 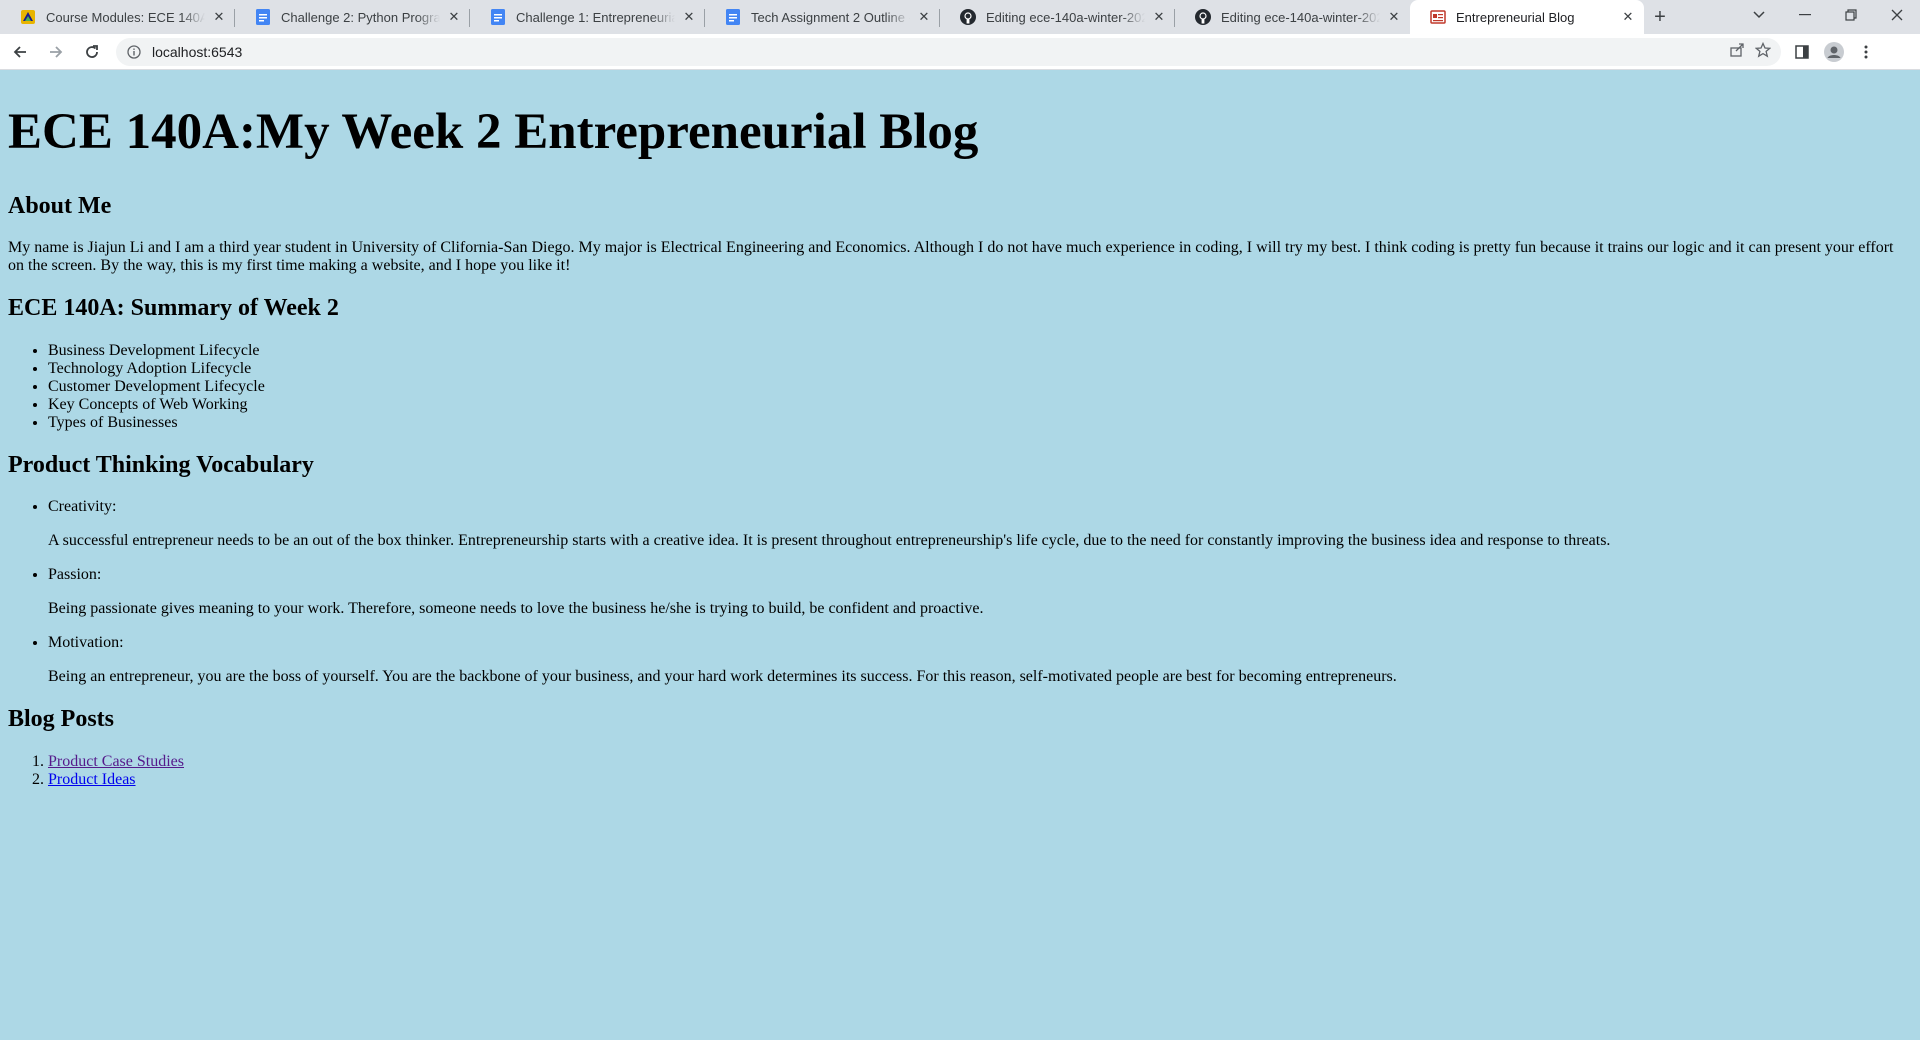 I want to click on forward-arrow-icon, so click(x=56, y=52).